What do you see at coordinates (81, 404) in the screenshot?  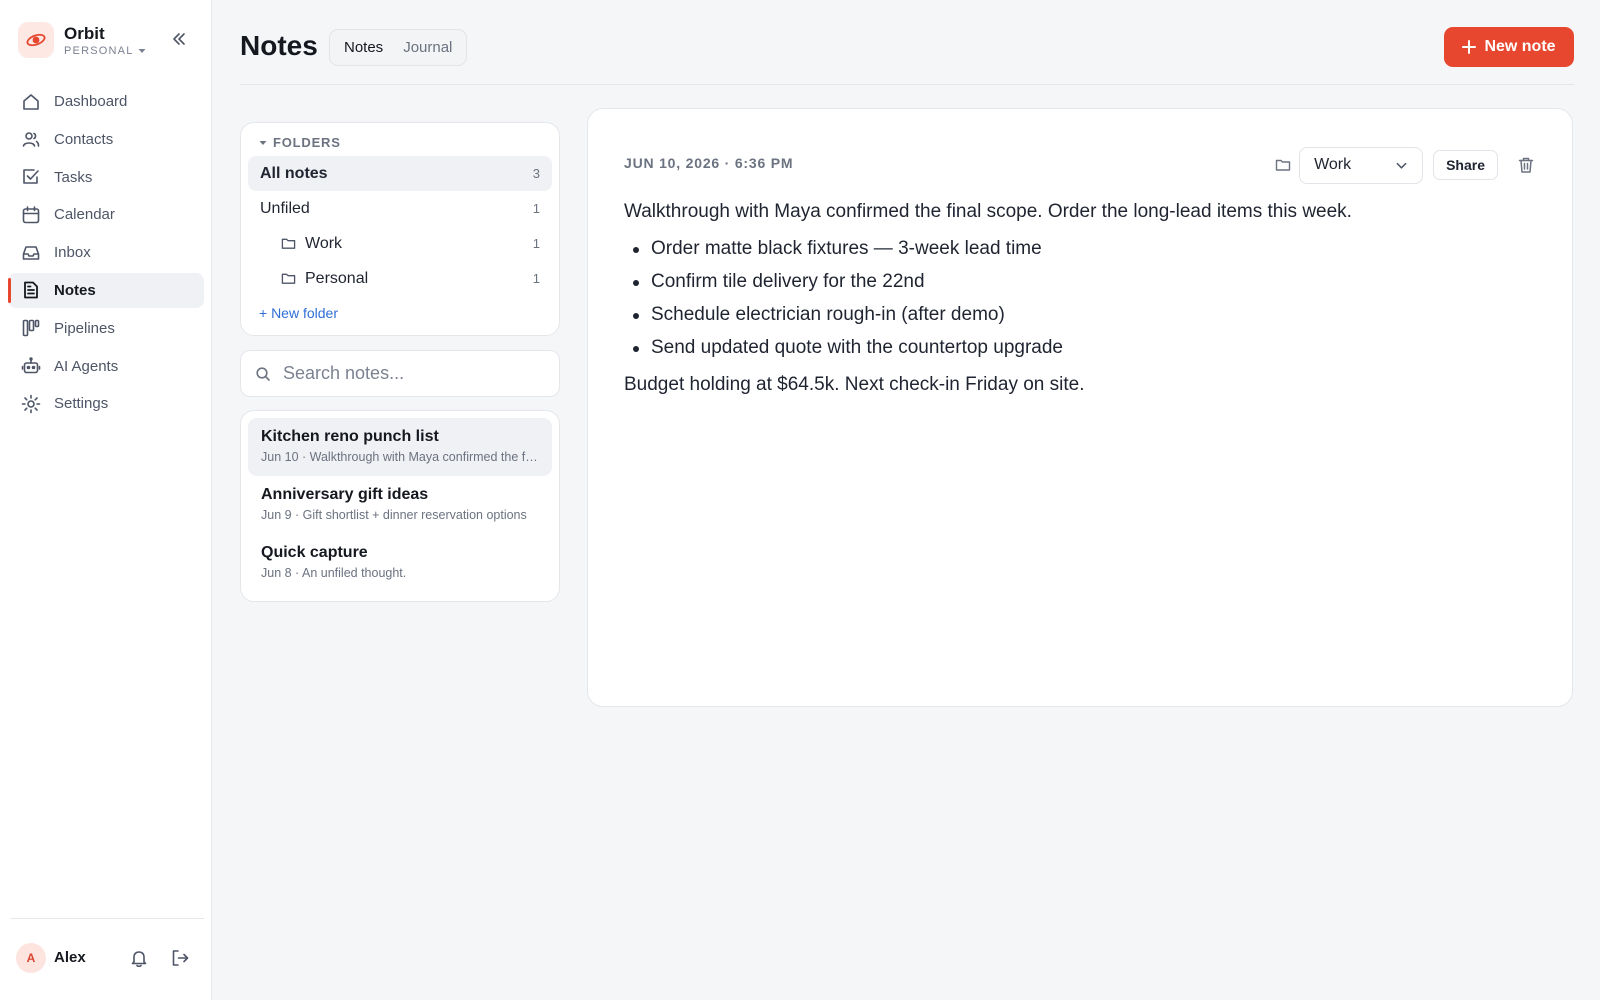 I see `nav-label-settings: Settings` at bounding box center [81, 404].